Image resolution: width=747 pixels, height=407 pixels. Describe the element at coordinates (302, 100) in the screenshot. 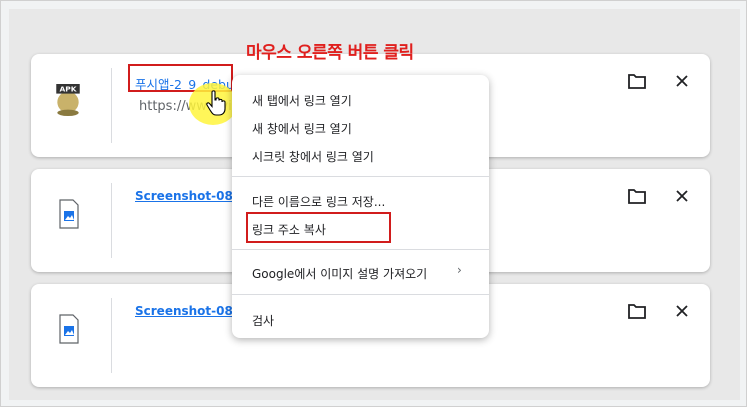

I see `menu-item-open-new-tab: 새 탭에서 링크 열기` at that location.